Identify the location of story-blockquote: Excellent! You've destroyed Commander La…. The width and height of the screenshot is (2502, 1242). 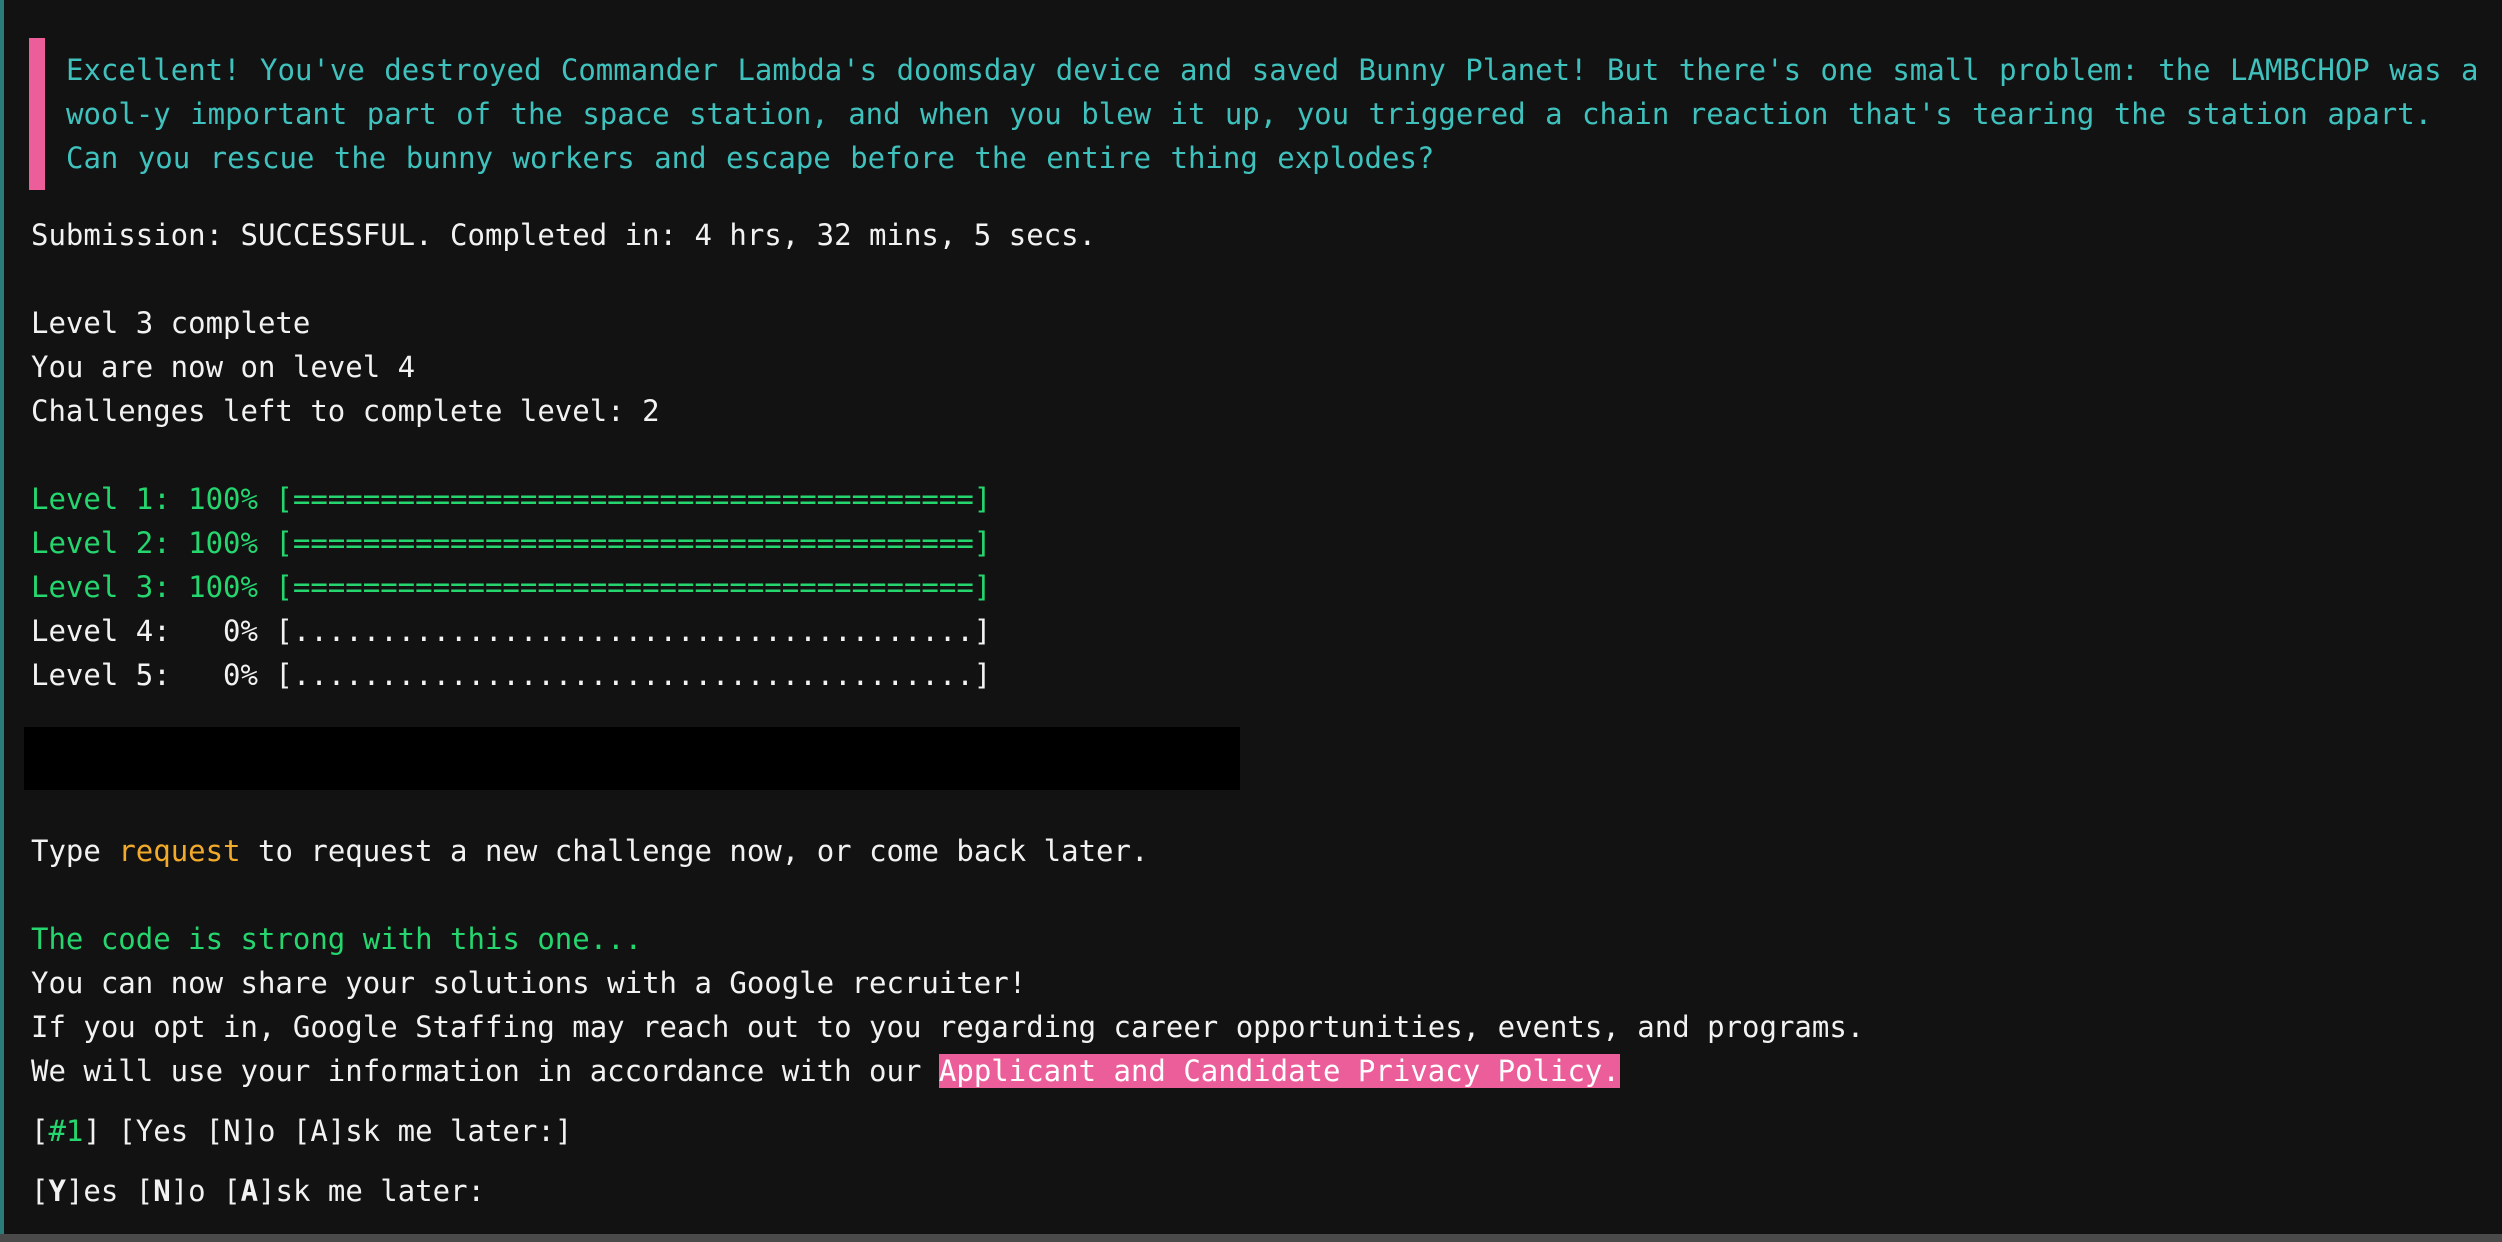
(1254, 114).